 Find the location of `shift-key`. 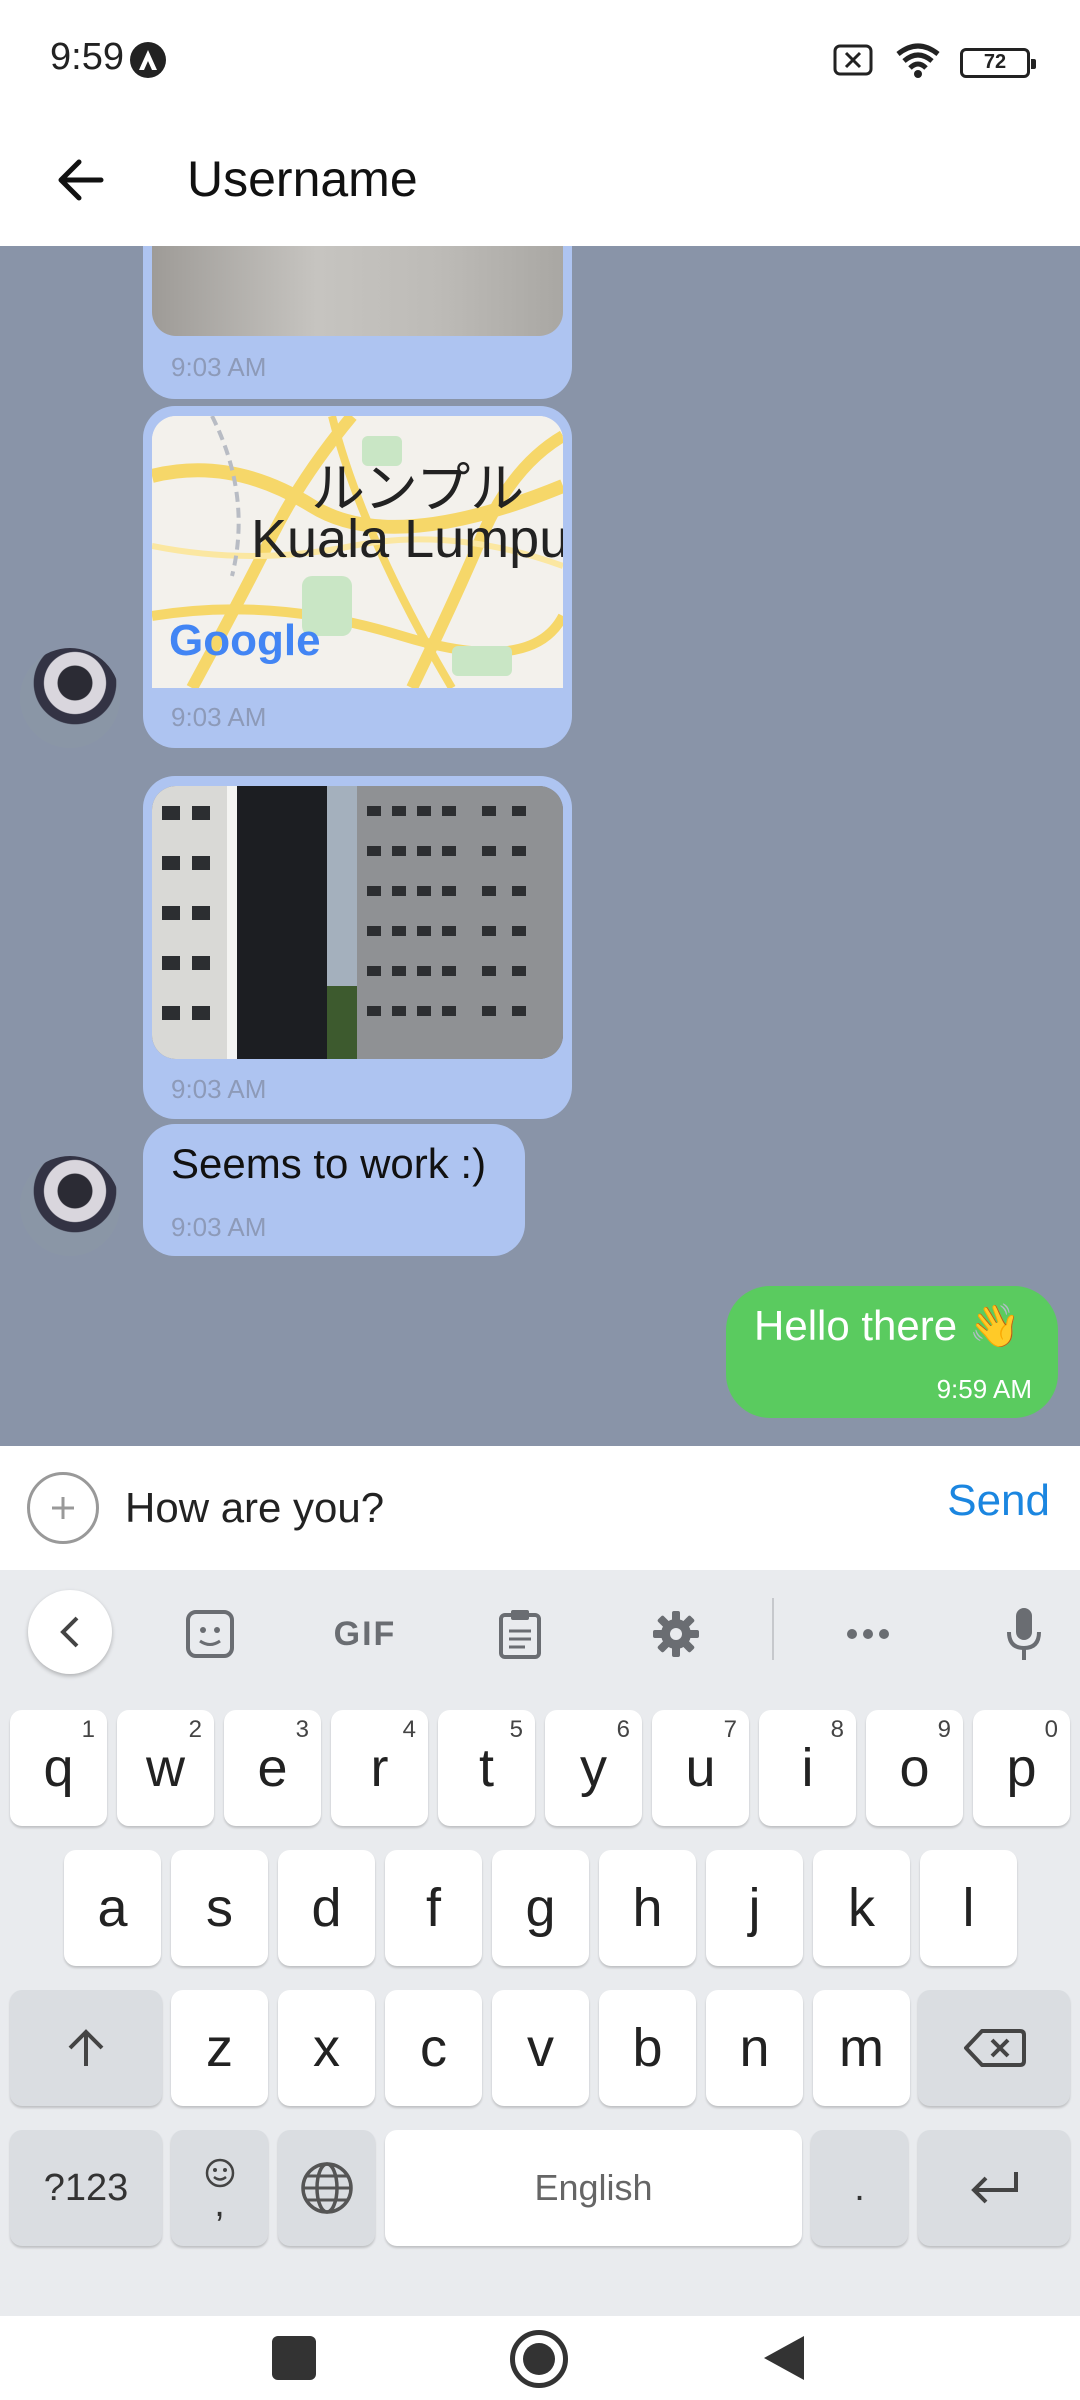

shift-key is located at coordinates (86, 2048).